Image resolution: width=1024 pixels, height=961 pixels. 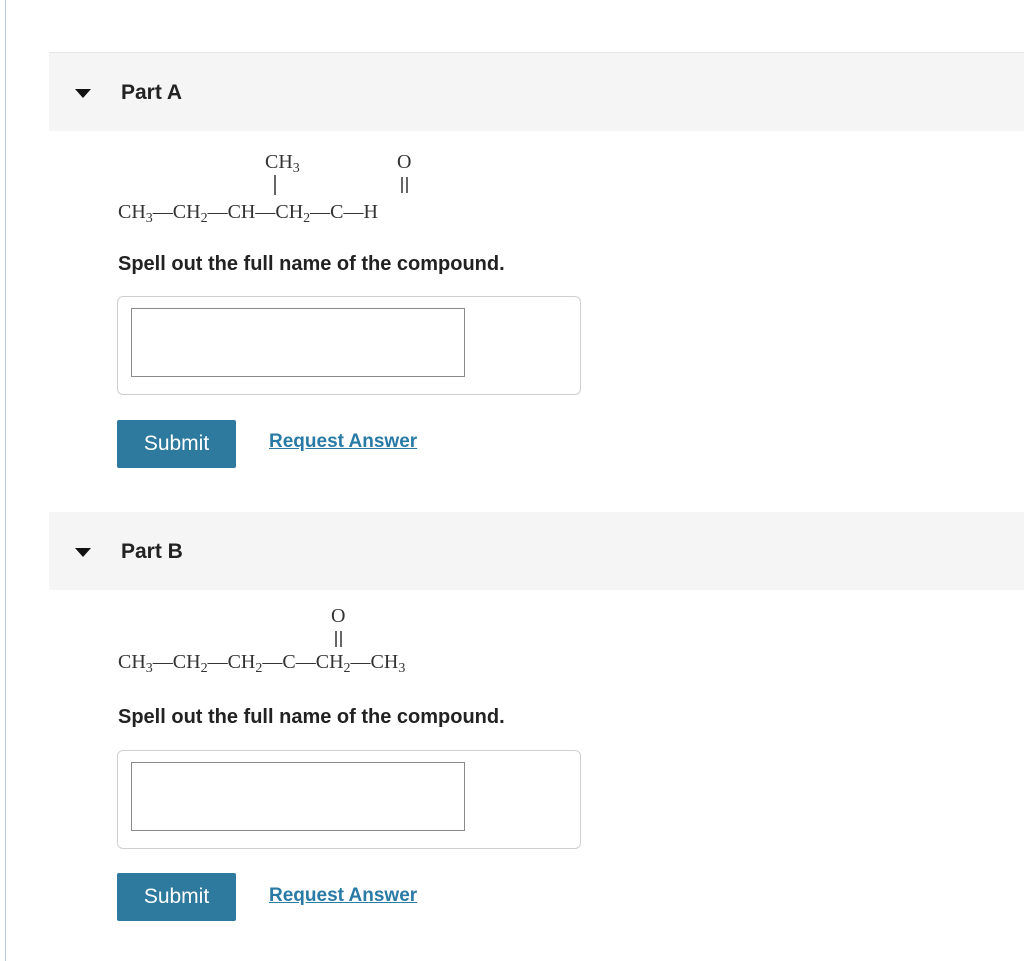 What do you see at coordinates (152, 551) in the screenshot?
I see `part-b-title: Part B` at bounding box center [152, 551].